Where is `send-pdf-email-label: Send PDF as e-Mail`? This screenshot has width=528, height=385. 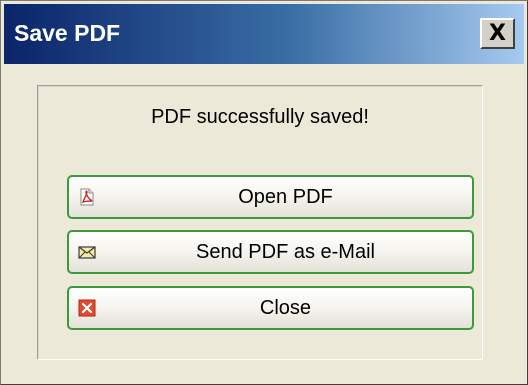 send-pdf-email-label: Send PDF as e-Mail is located at coordinates (285, 252).